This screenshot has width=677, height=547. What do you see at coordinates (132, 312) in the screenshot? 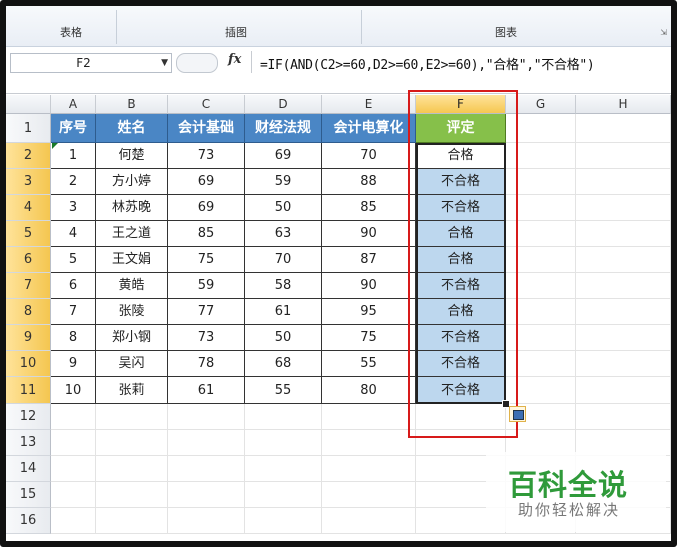
I see `table-cell: 张陵` at bounding box center [132, 312].